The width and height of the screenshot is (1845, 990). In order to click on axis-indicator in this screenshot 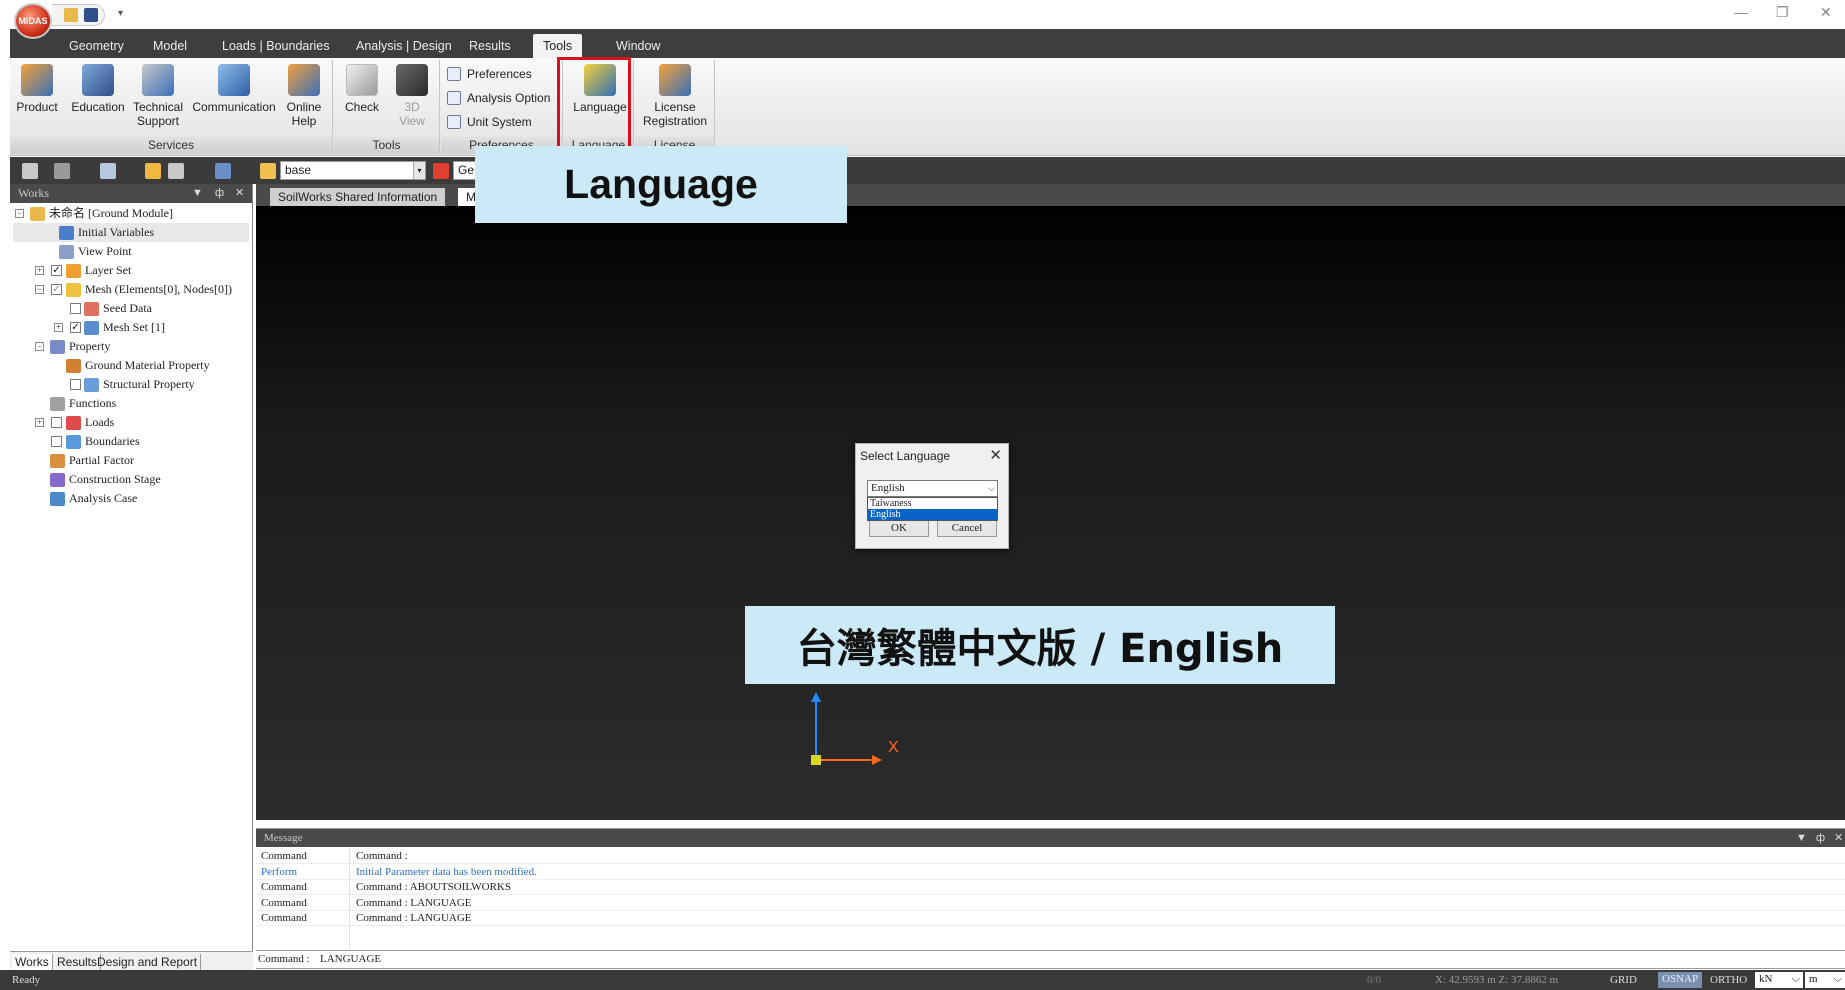, I will do `click(846, 728)`.